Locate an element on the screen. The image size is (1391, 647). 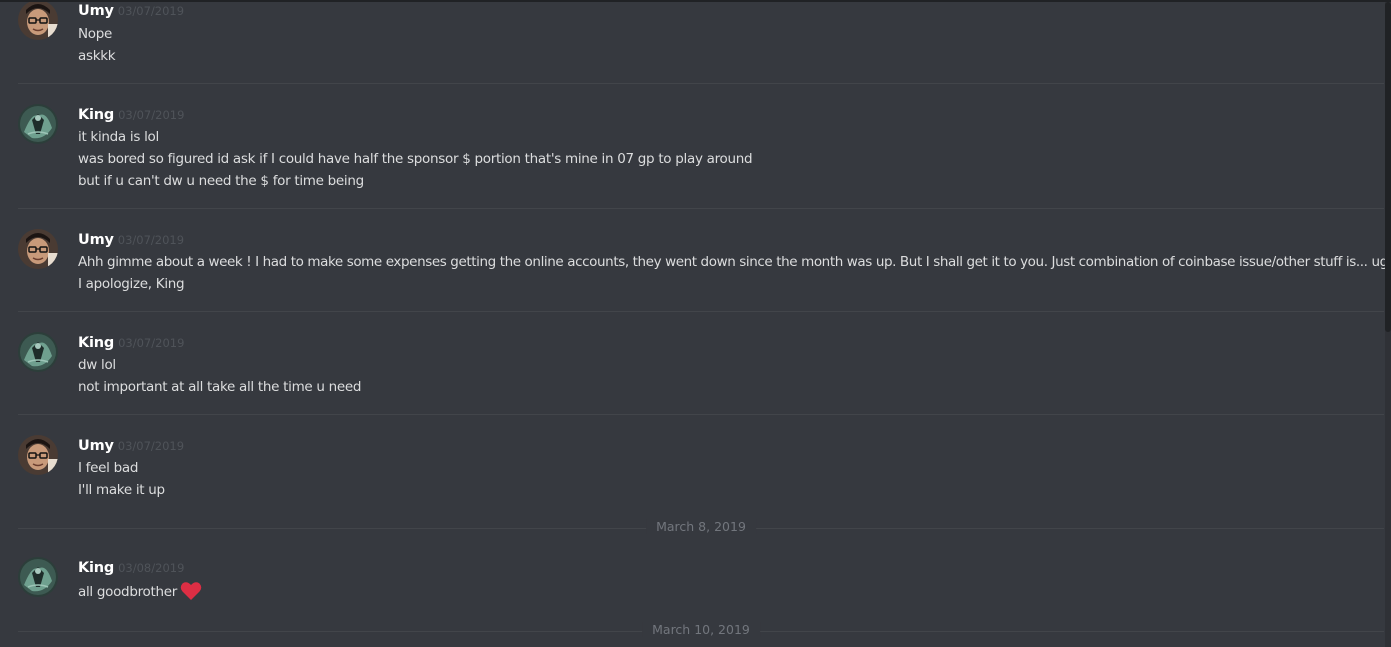
date-divider: March 10, 2019 is located at coordinates (701, 629).